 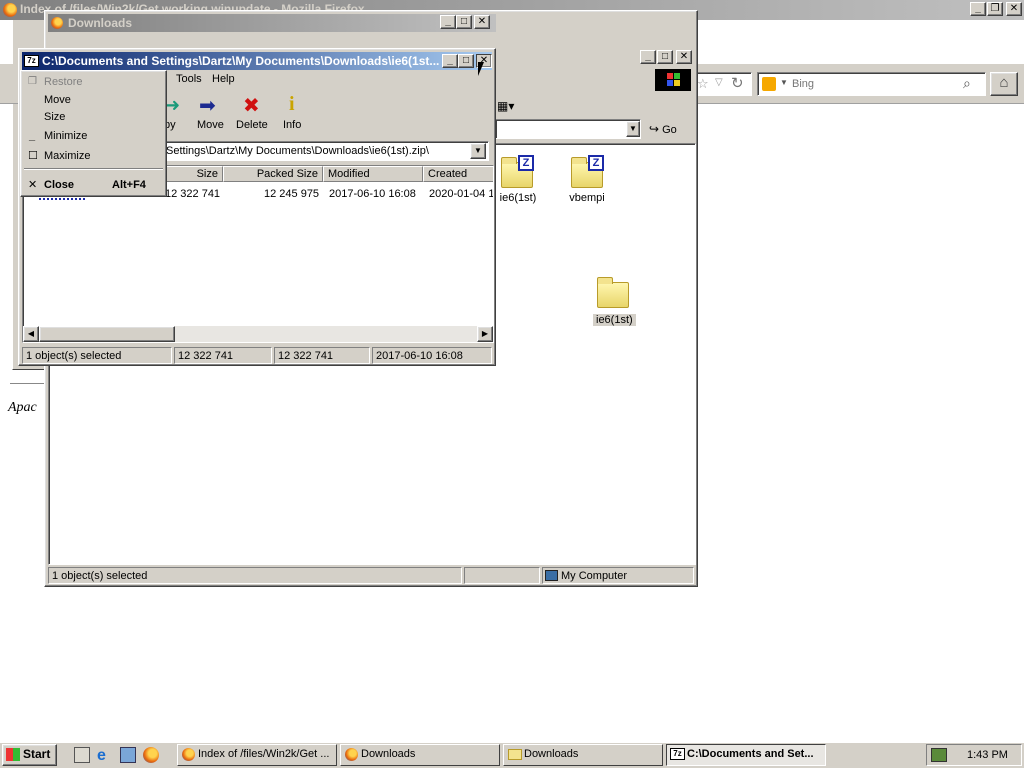 I want to click on 7zip-status-modified: 2017-06-10 16:08, so click(x=432, y=355).